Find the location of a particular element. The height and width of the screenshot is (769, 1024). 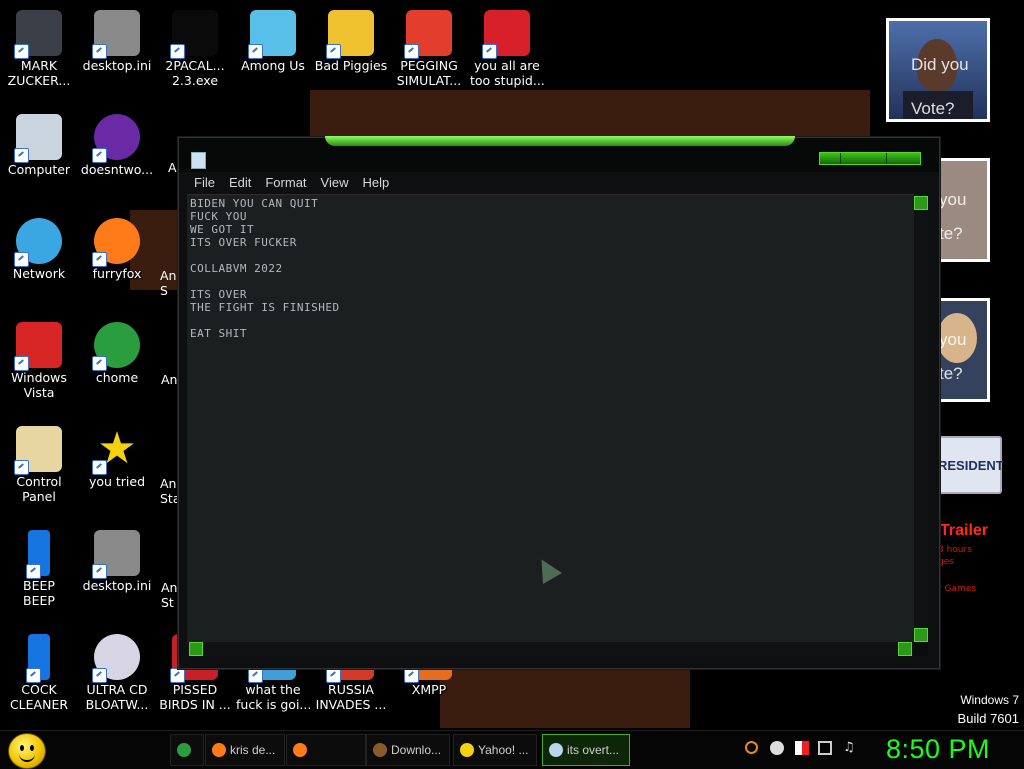

desktop-icon: COCK CLEANER is located at coordinates (39, 670).